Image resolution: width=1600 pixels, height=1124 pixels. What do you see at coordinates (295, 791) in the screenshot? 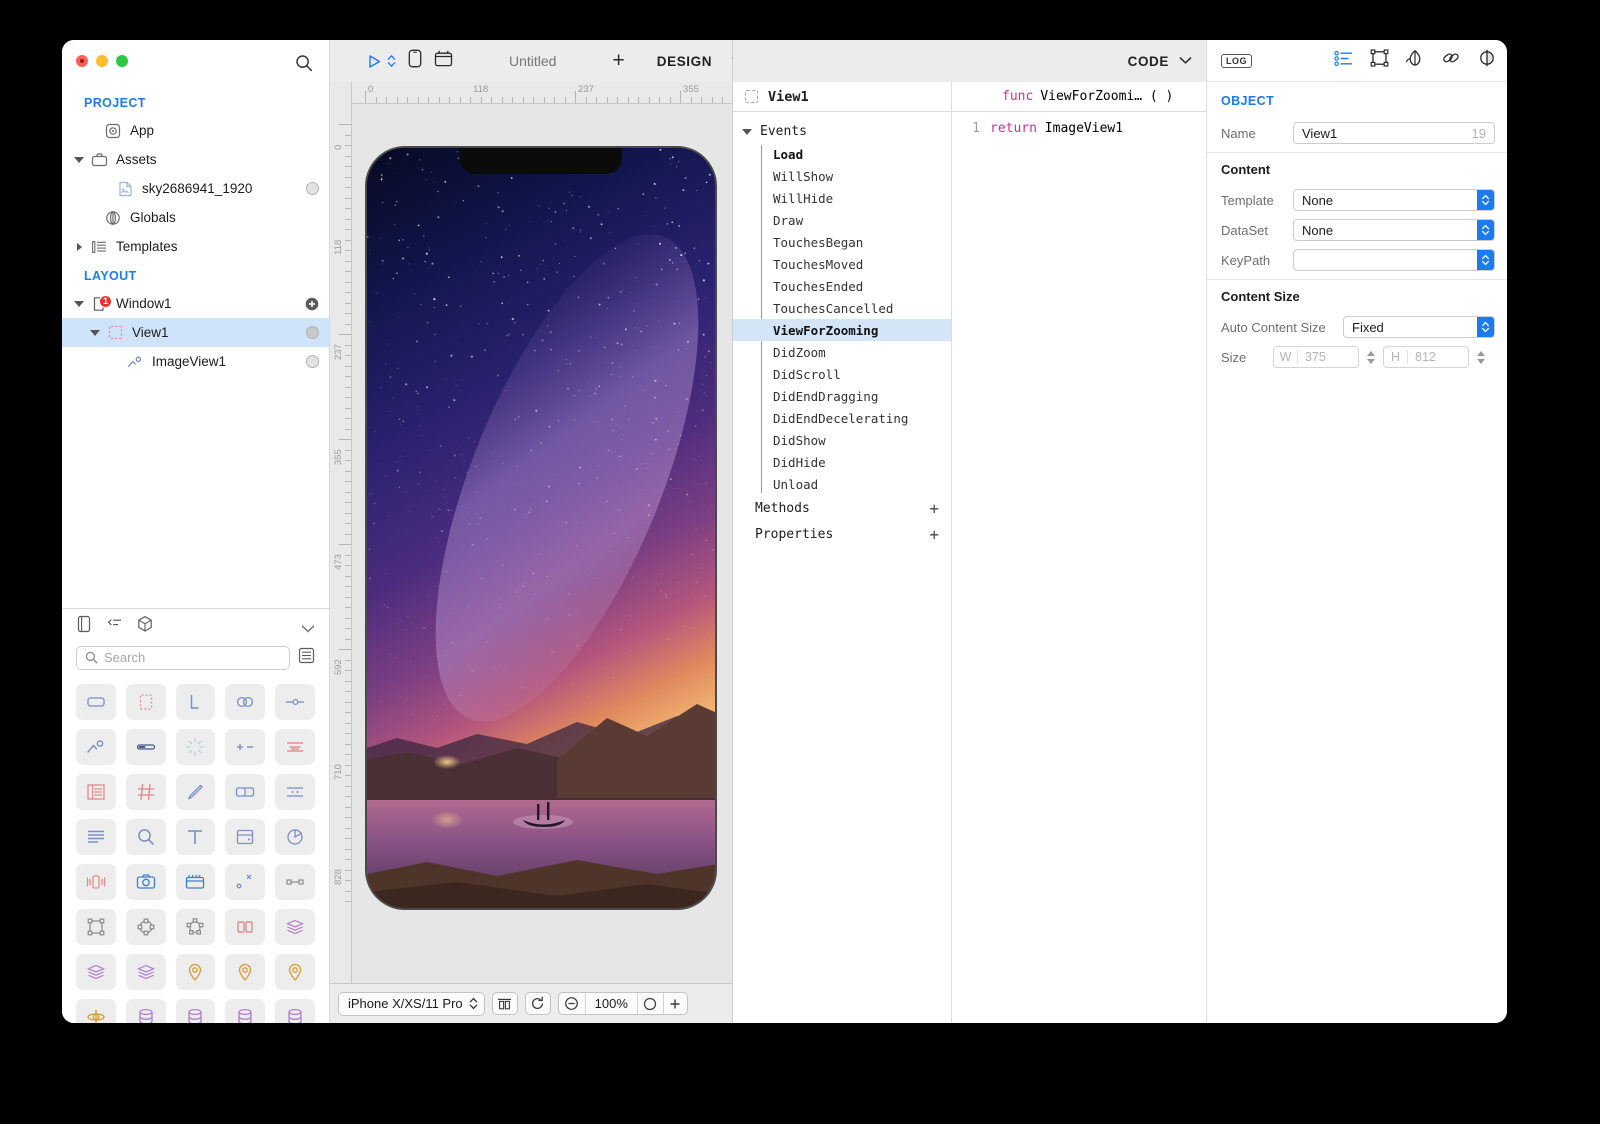
I see `library-item-keyboard-icon` at bounding box center [295, 791].